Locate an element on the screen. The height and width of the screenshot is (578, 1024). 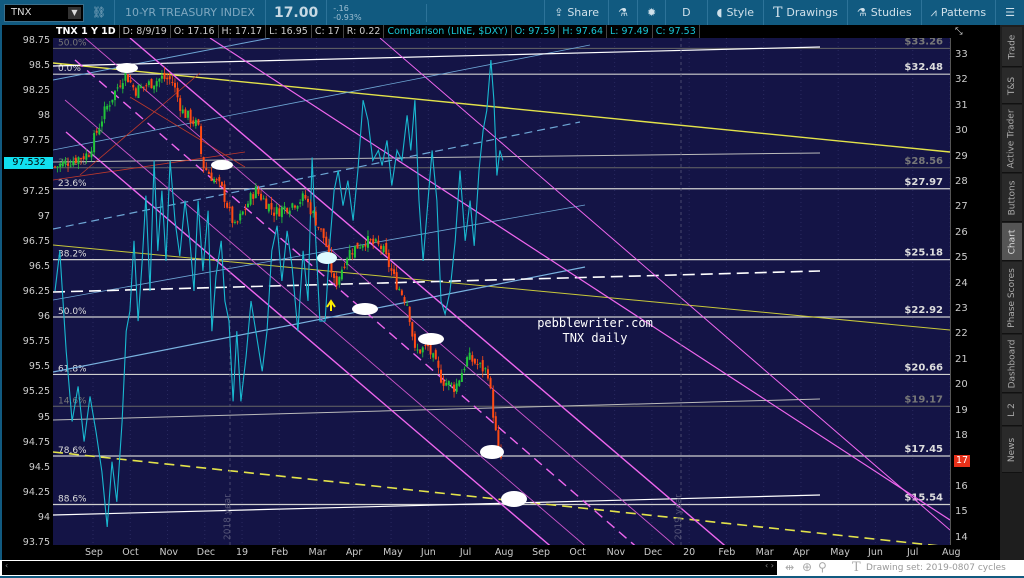
flask-button: ⚗ is located at coordinates (622, 12).